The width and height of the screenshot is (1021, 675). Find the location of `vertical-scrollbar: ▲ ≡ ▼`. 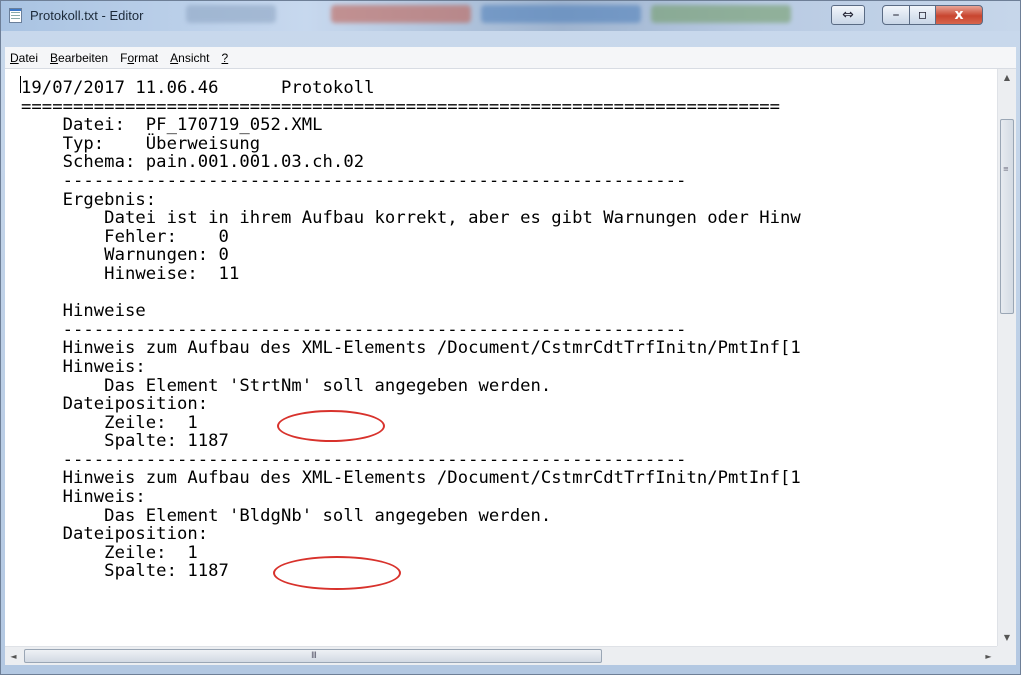

vertical-scrollbar: ▲ ≡ ▼ is located at coordinates (1006, 357).